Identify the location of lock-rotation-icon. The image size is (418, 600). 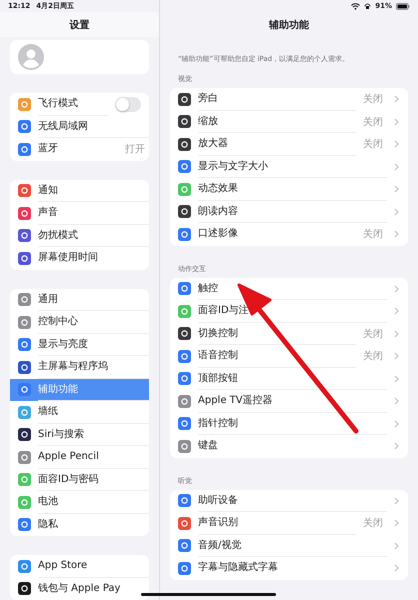
(368, 6).